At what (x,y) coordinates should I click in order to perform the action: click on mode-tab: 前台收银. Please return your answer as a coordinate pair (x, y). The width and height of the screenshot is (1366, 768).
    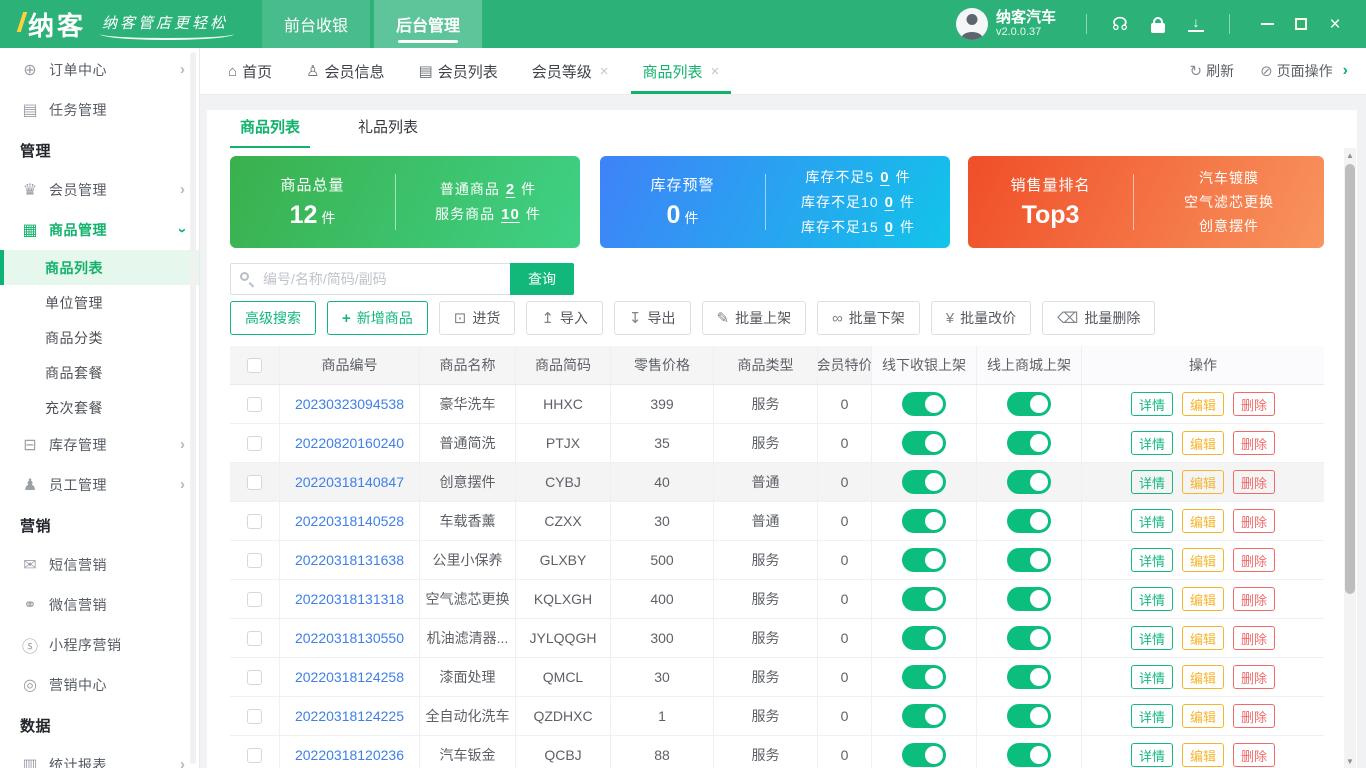
    Looking at the image, I should click on (316, 24).